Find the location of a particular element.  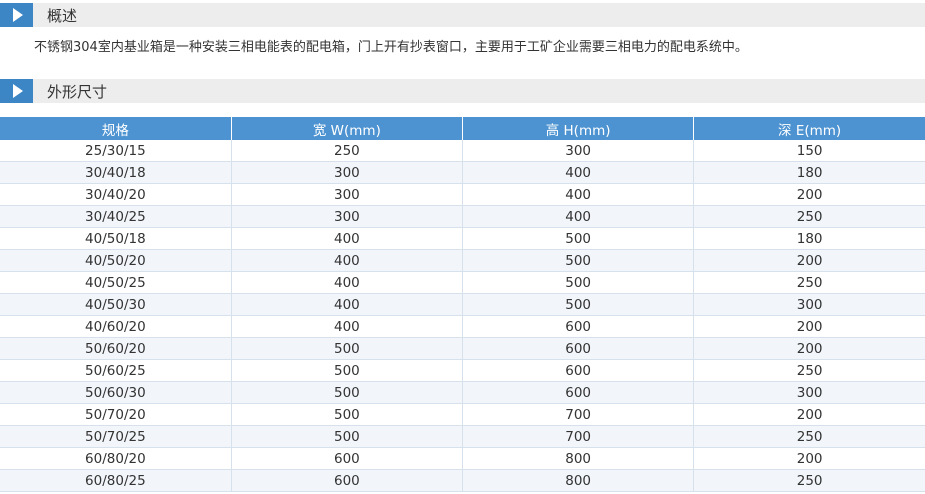

table-row: 40/50/18 400 500 180 is located at coordinates (462, 238).